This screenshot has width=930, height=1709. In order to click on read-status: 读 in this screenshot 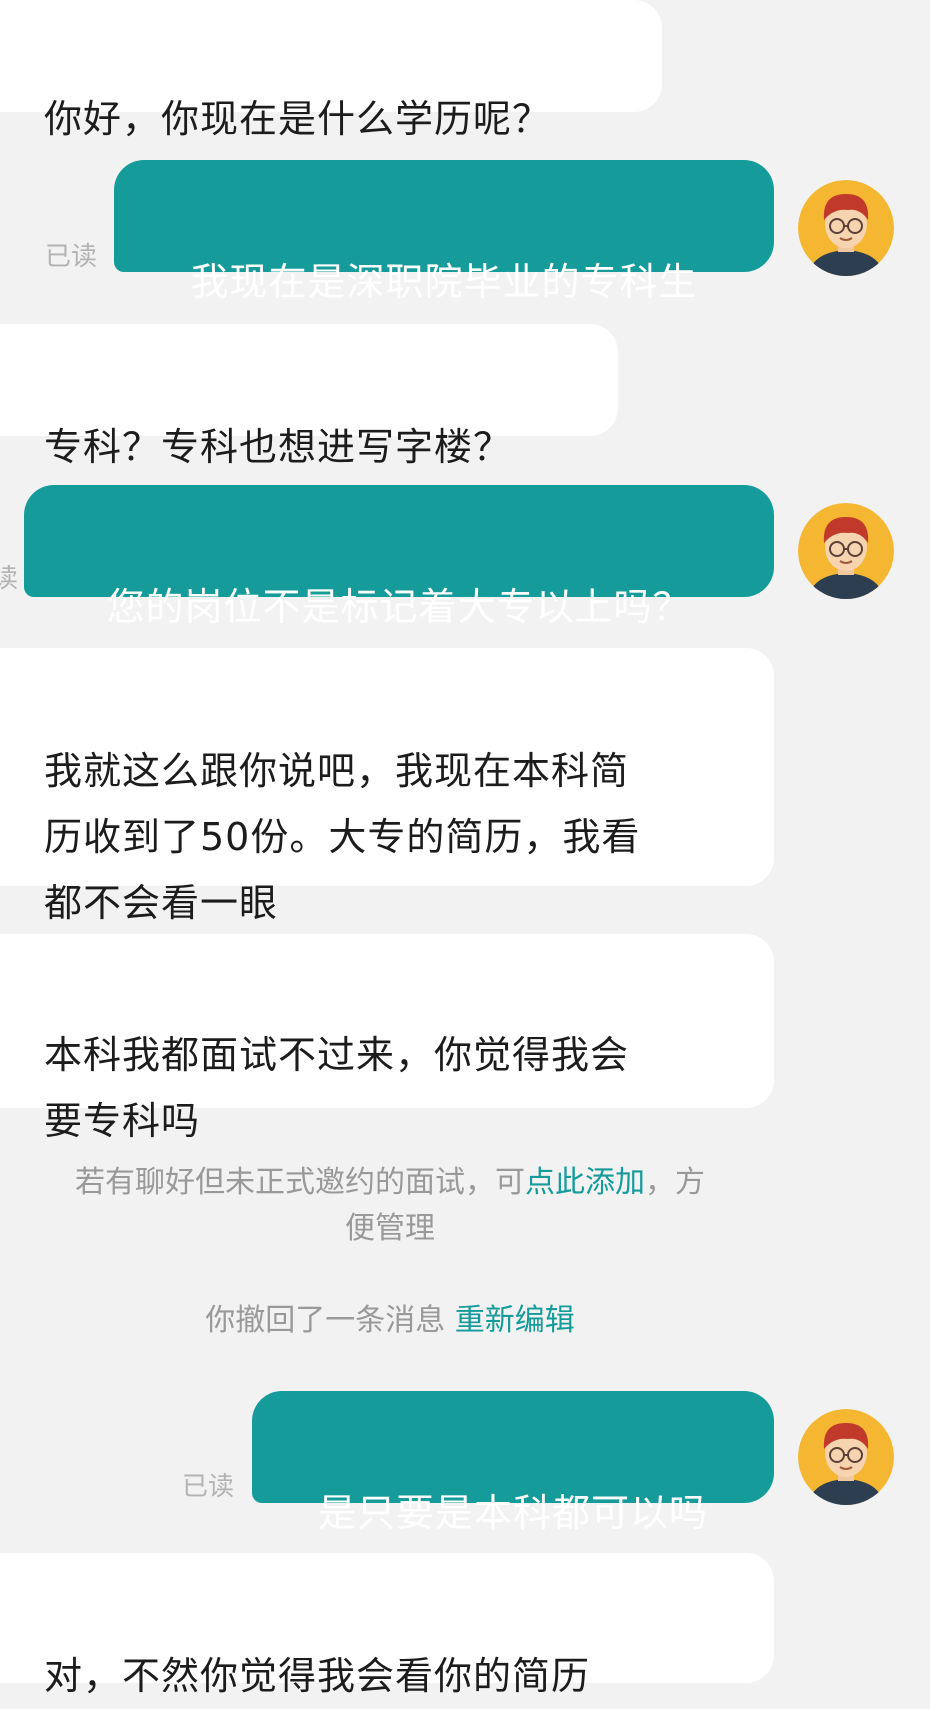, I will do `click(9, 579)`.